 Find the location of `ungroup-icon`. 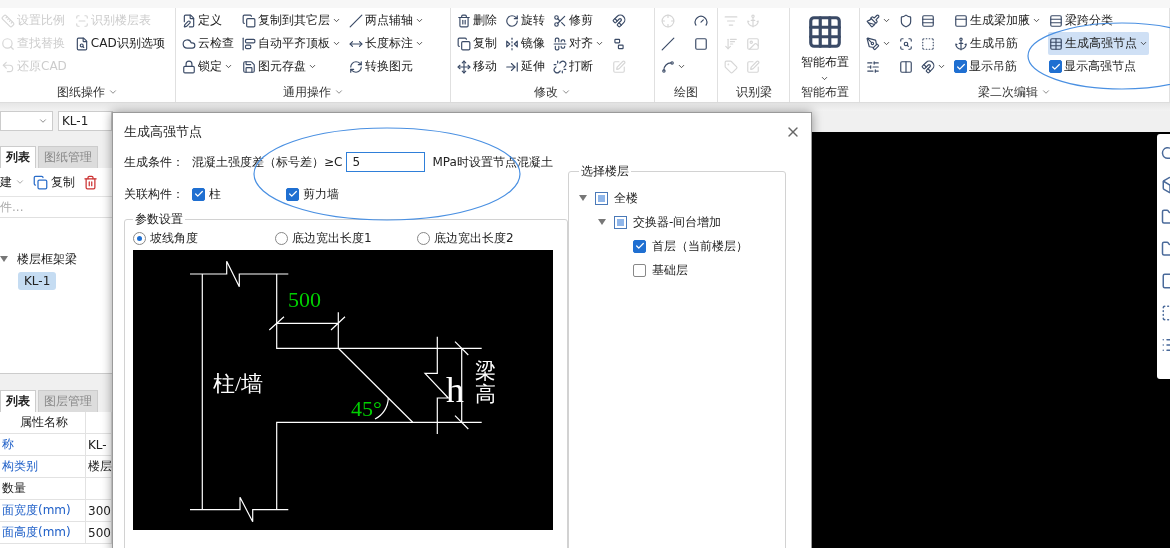

ungroup-icon is located at coordinates (619, 43).